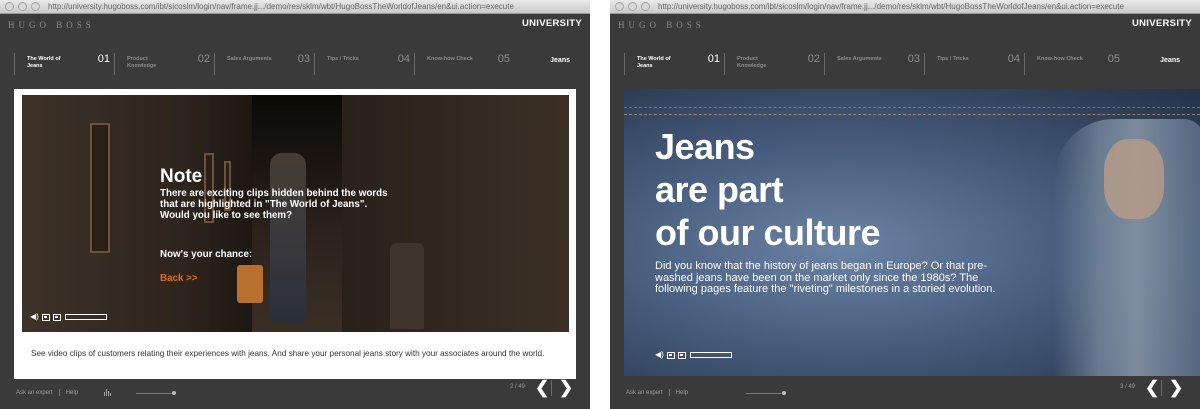 This screenshot has height=409, width=1200. Describe the element at coordinates (250, 284) in the screenshot. I see `bag-shape` at that location.